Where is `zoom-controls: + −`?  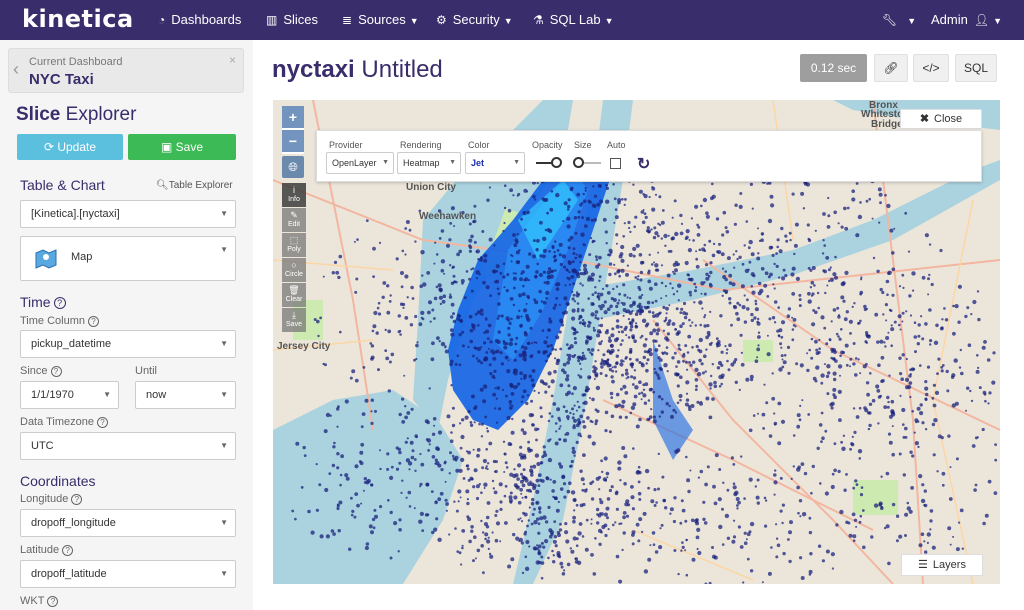
zoom-controls: + − is located at coordinates (293, 130).